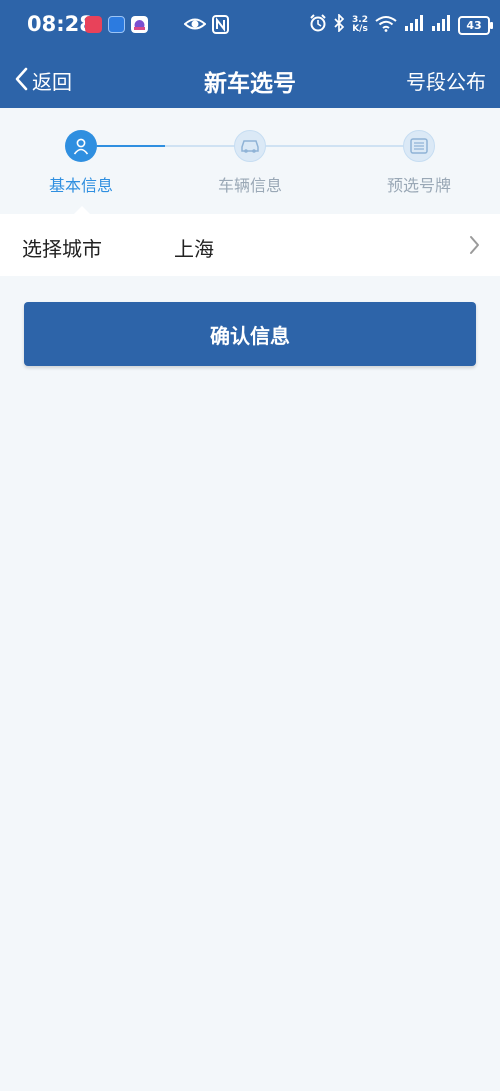 This screenshot has width=500, height=1091. I want to click on step-label: 基本信息, so click(80, 185).